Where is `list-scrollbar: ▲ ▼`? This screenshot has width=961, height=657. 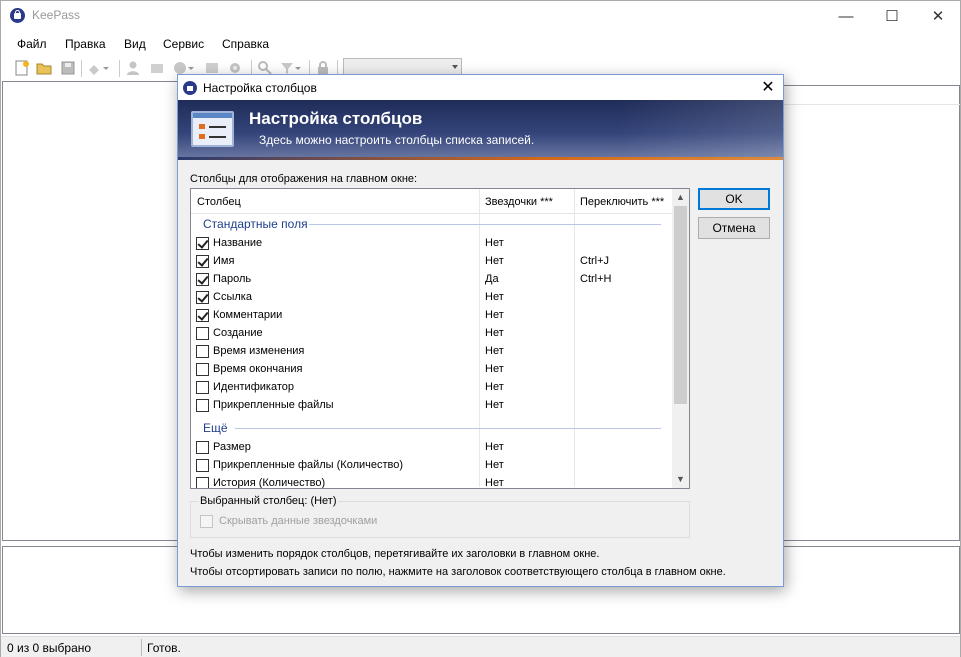 list-scrollbar: ▲ ▼ is located at coordinates (680, 338).